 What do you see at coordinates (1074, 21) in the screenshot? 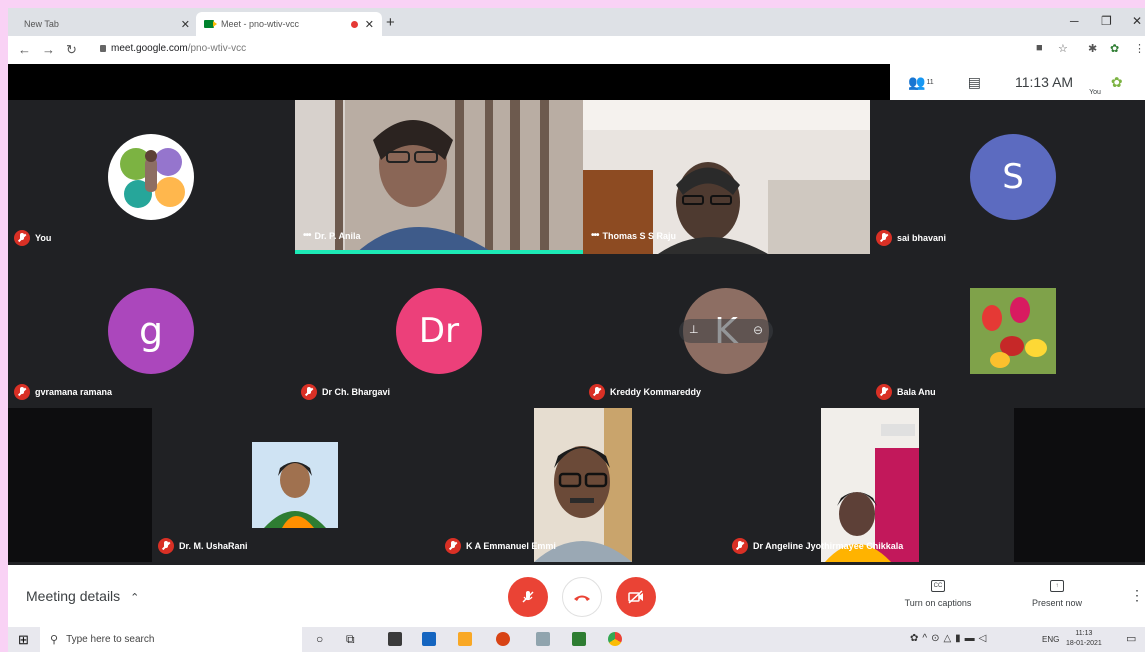
I see `minimize-icon: ─` at bounding box center [1074, 21].